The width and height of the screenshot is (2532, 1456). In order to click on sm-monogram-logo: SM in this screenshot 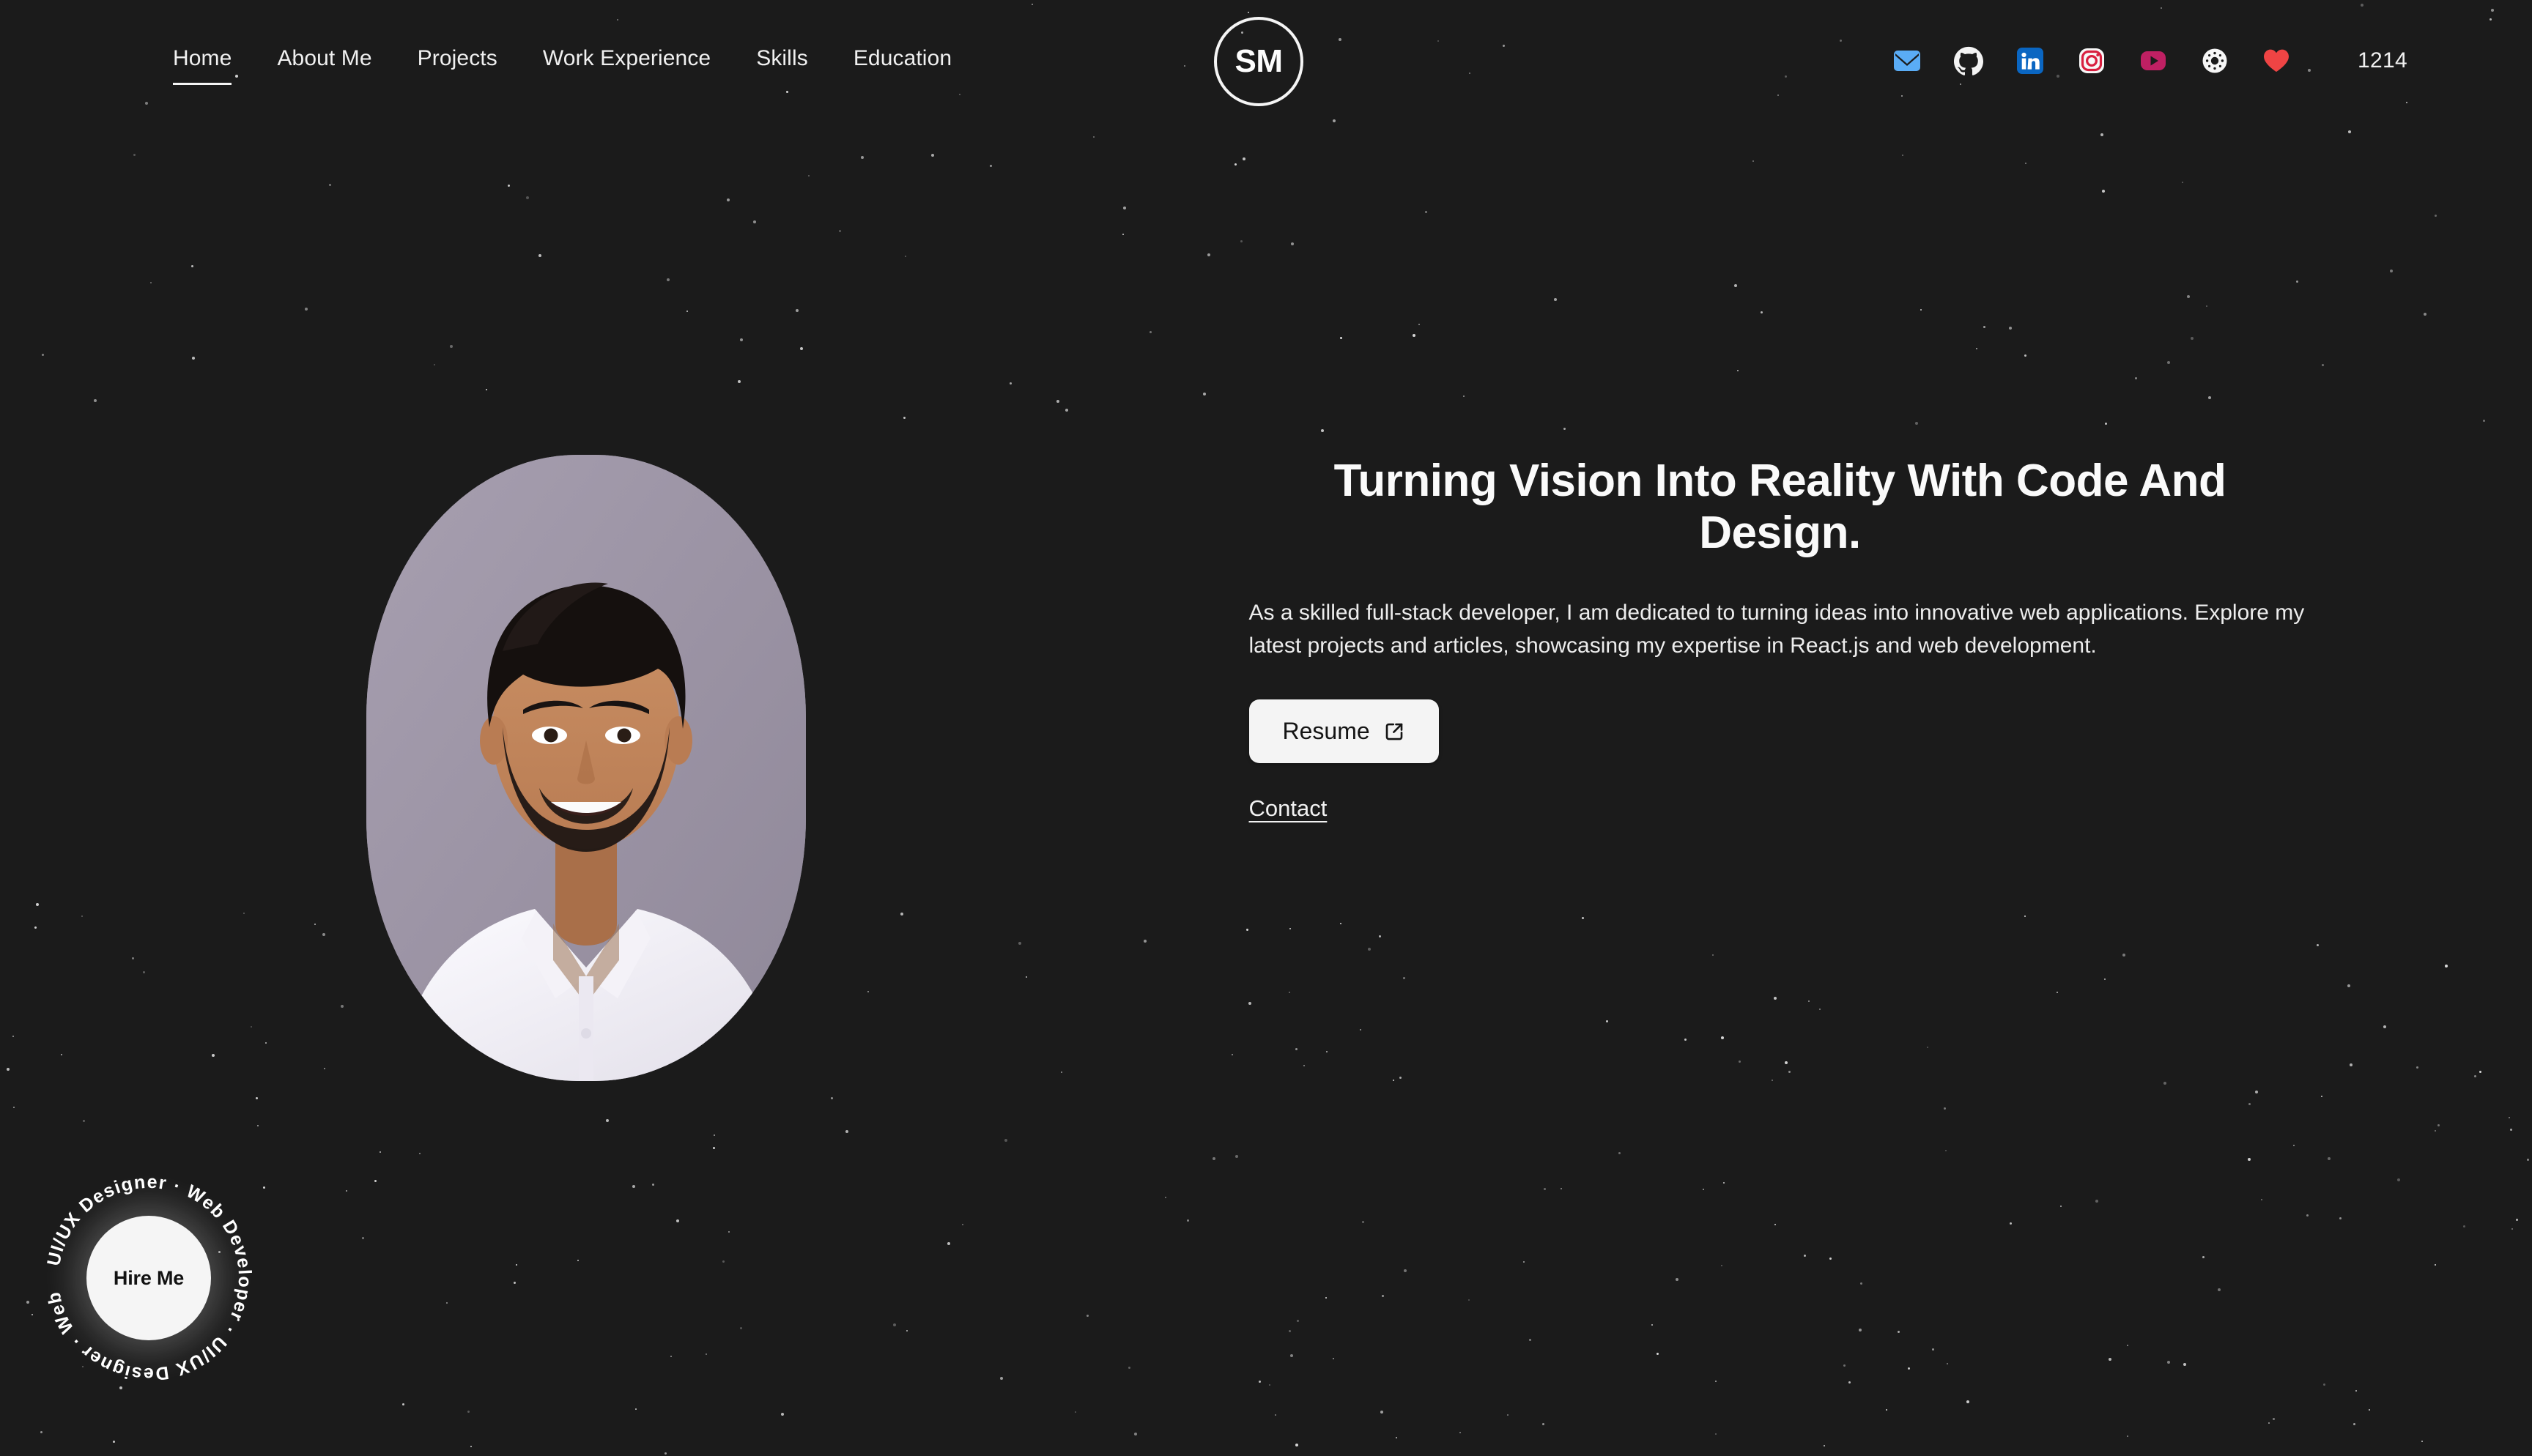, I will do `click(1258, 62)`.